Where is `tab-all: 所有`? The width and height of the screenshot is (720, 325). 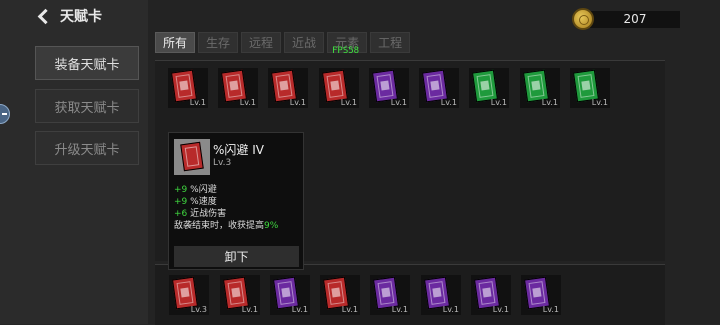
tab-all: 所有 is located at coordinates (175, 42).